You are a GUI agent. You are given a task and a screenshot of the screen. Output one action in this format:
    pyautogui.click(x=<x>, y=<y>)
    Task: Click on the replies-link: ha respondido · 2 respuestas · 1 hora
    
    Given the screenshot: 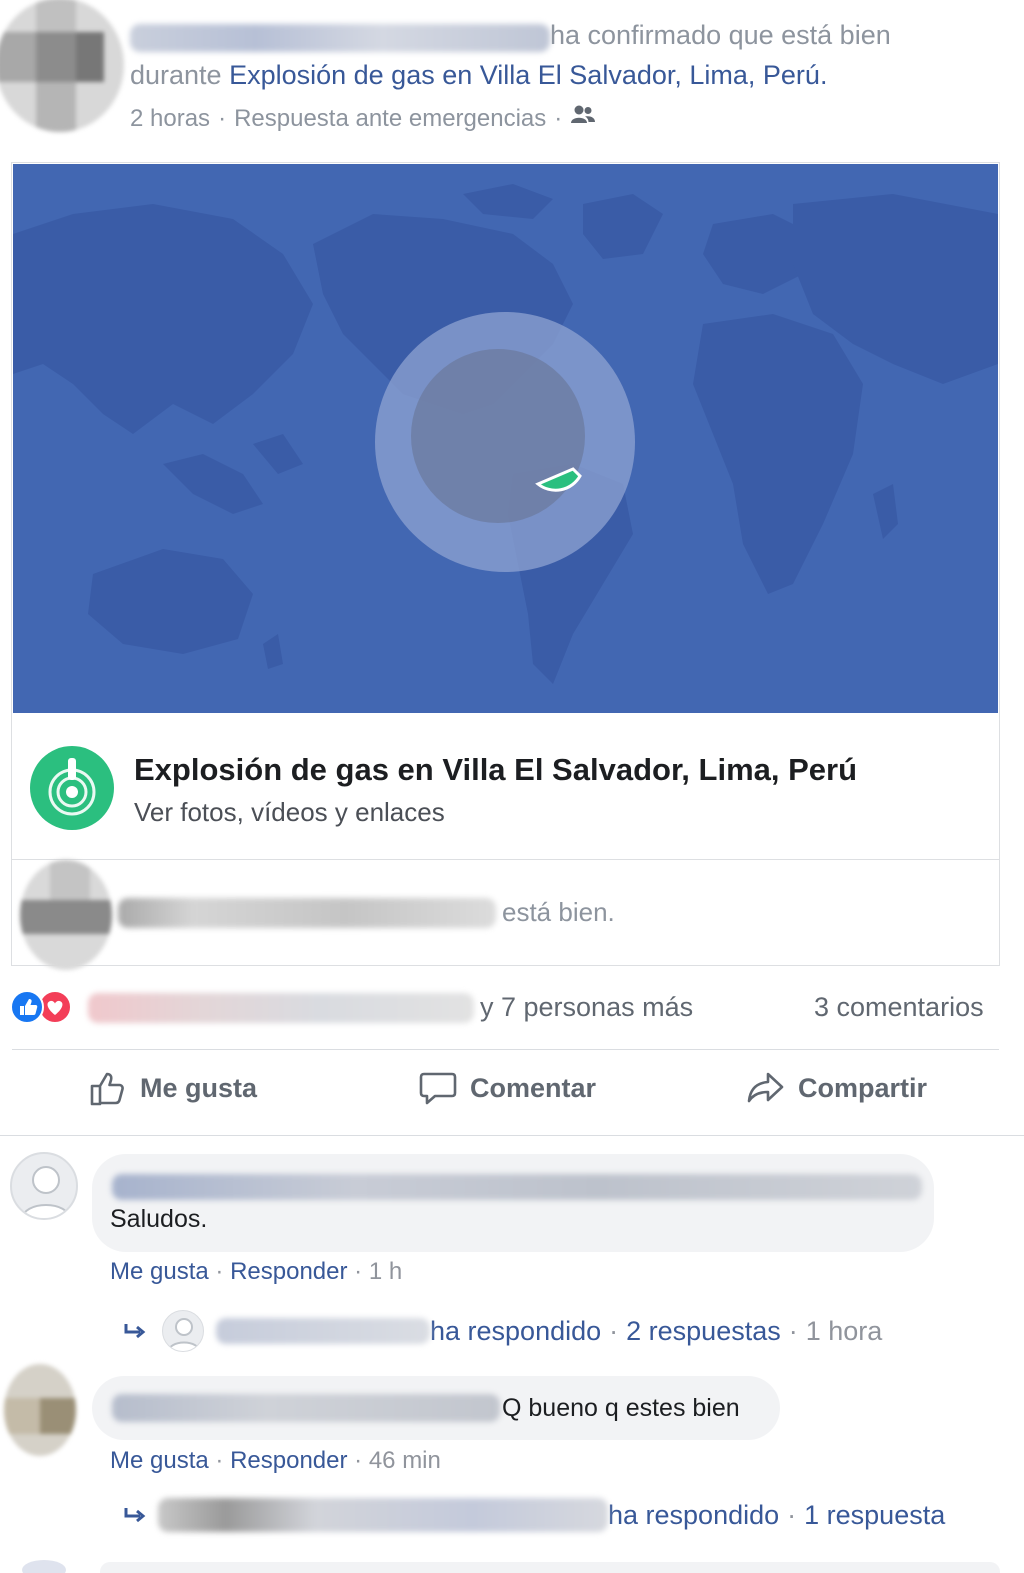 What is the action you would take?
    pyautogui.click(x=501, y=1331)
    